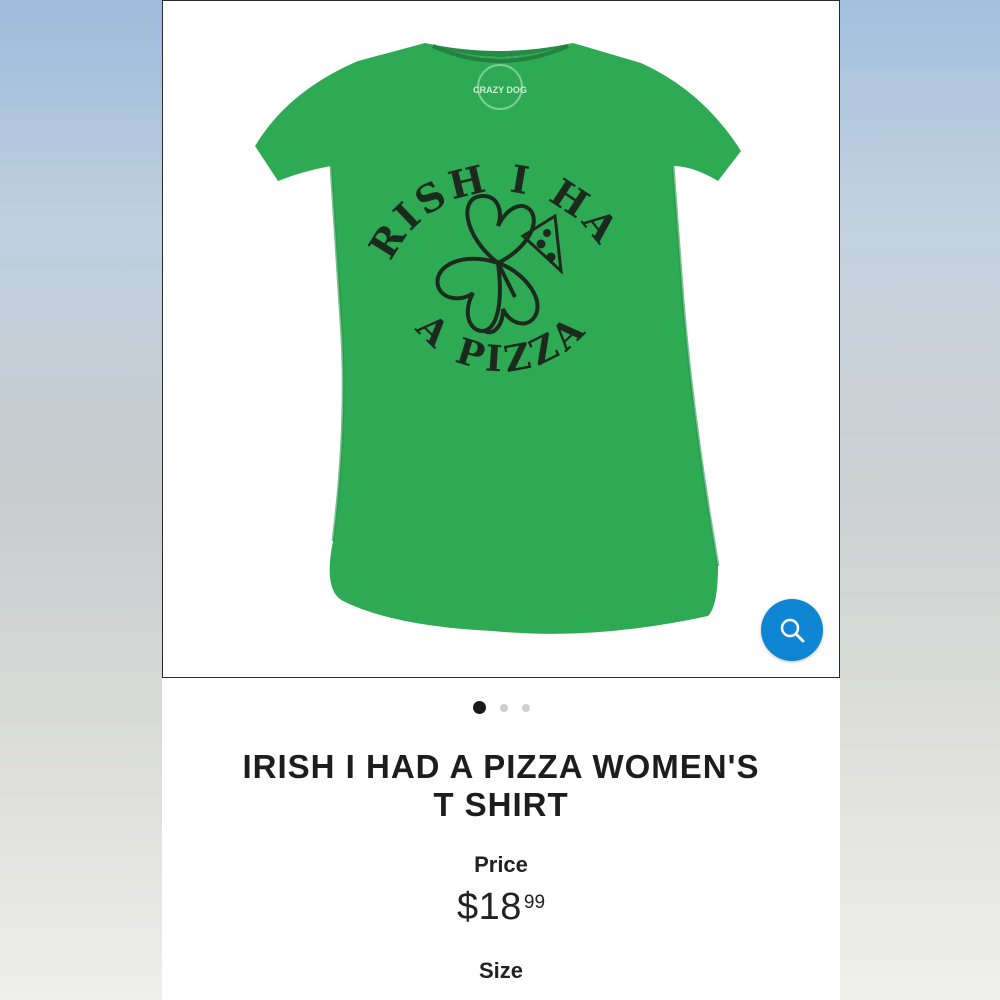 This screenshot has height=1000, width=1000. Describe the element at coordinates (501, 766) in the screenshot. I see `product-title-line1: IRISH I HAD A PIZZA WOMEN'S` at that location.